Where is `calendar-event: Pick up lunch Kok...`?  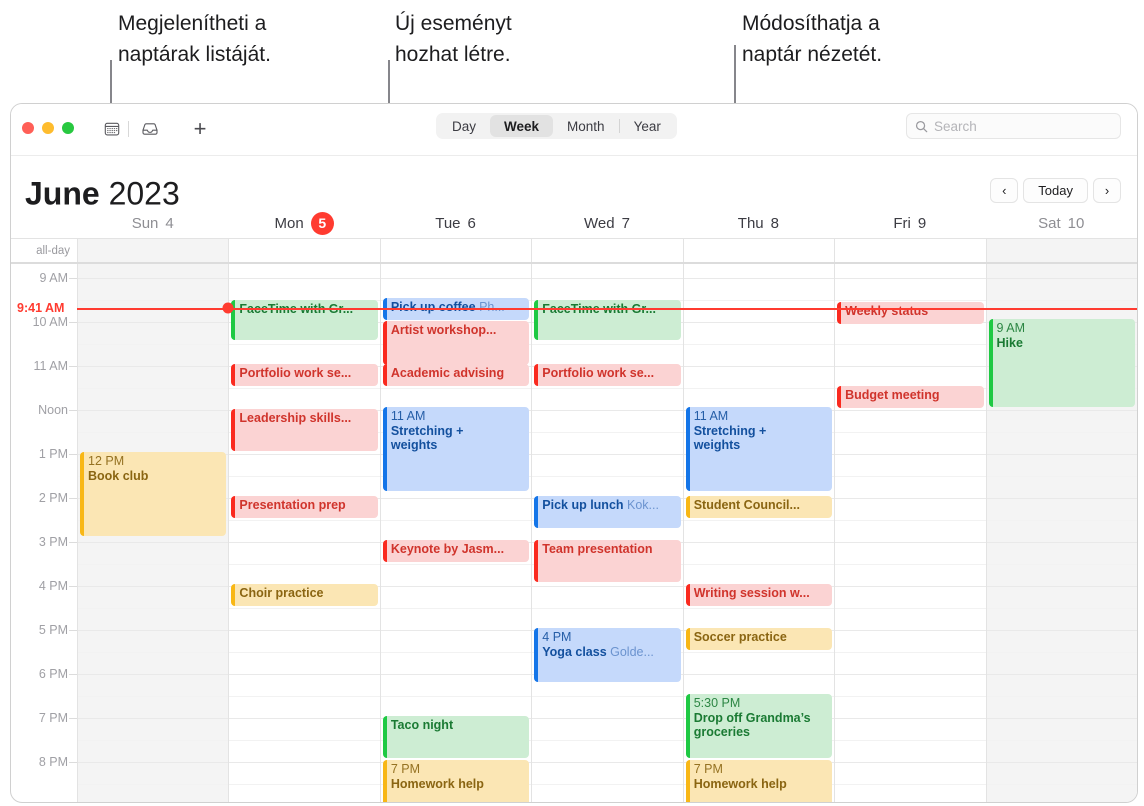 calendar-event: Pick up lunch Kok... is located at coordinates (607, 512).